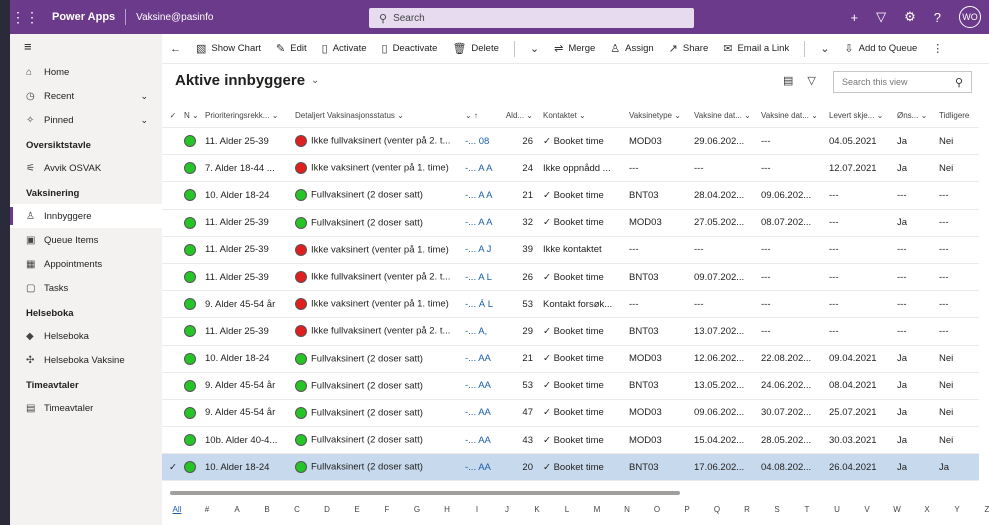  I want to click on select-all-checkbox: ✓, so click(173, 115).